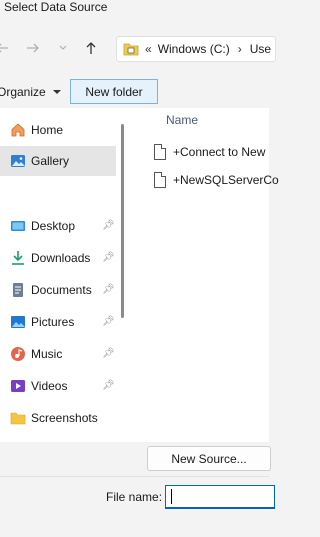  Describe the element at coordinates (61, 290) in the screenshot. I see `sidebar-item-label: Documents` at that location.